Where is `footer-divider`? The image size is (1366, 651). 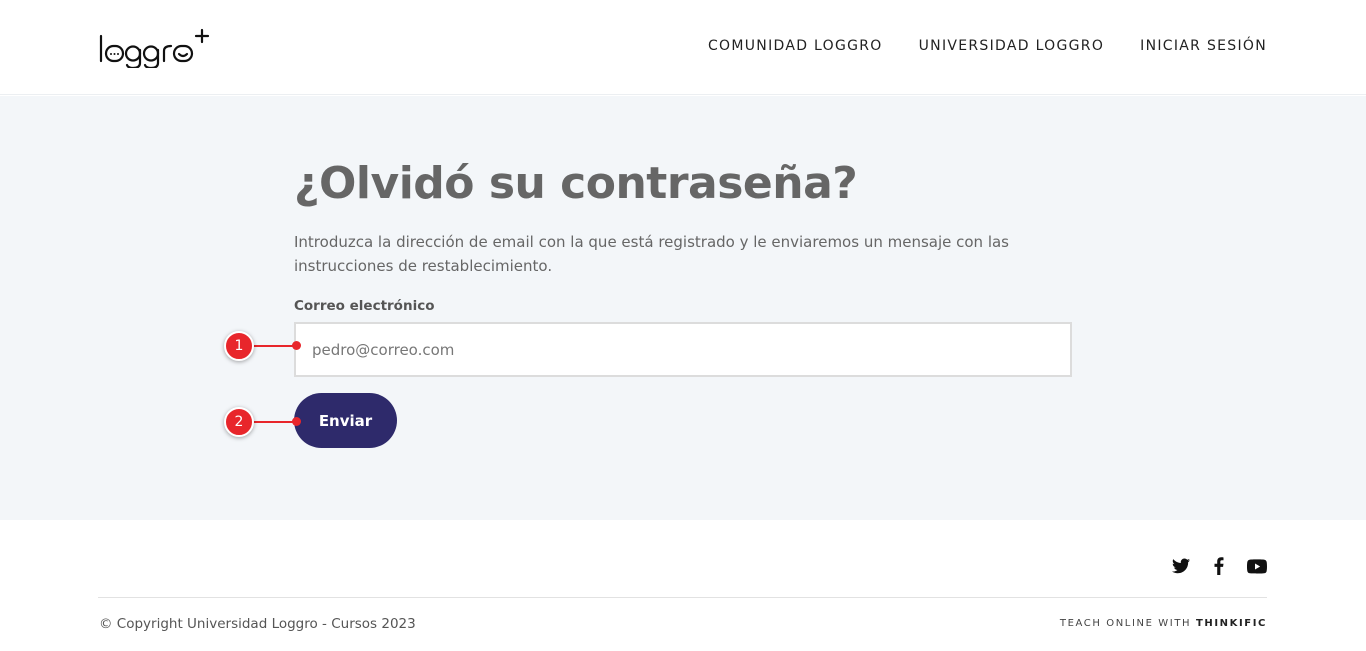 footer-divider is located at coordinates (682, 597).